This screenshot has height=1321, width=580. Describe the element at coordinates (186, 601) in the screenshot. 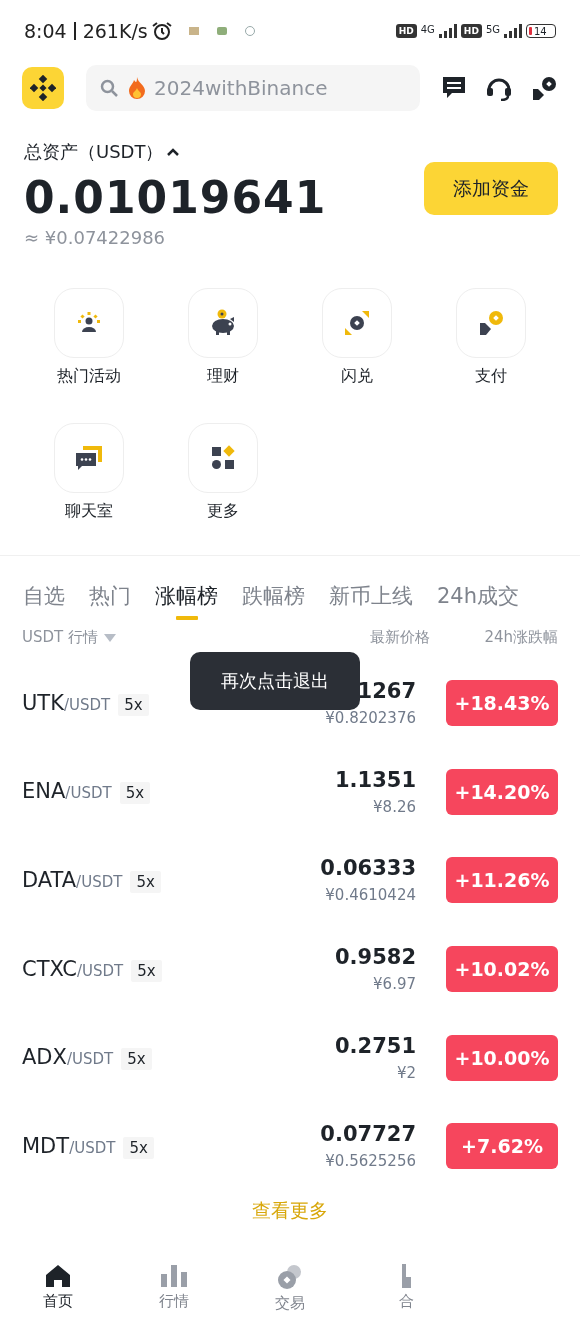

I see `market-tab: 涨幅榜` at that location.